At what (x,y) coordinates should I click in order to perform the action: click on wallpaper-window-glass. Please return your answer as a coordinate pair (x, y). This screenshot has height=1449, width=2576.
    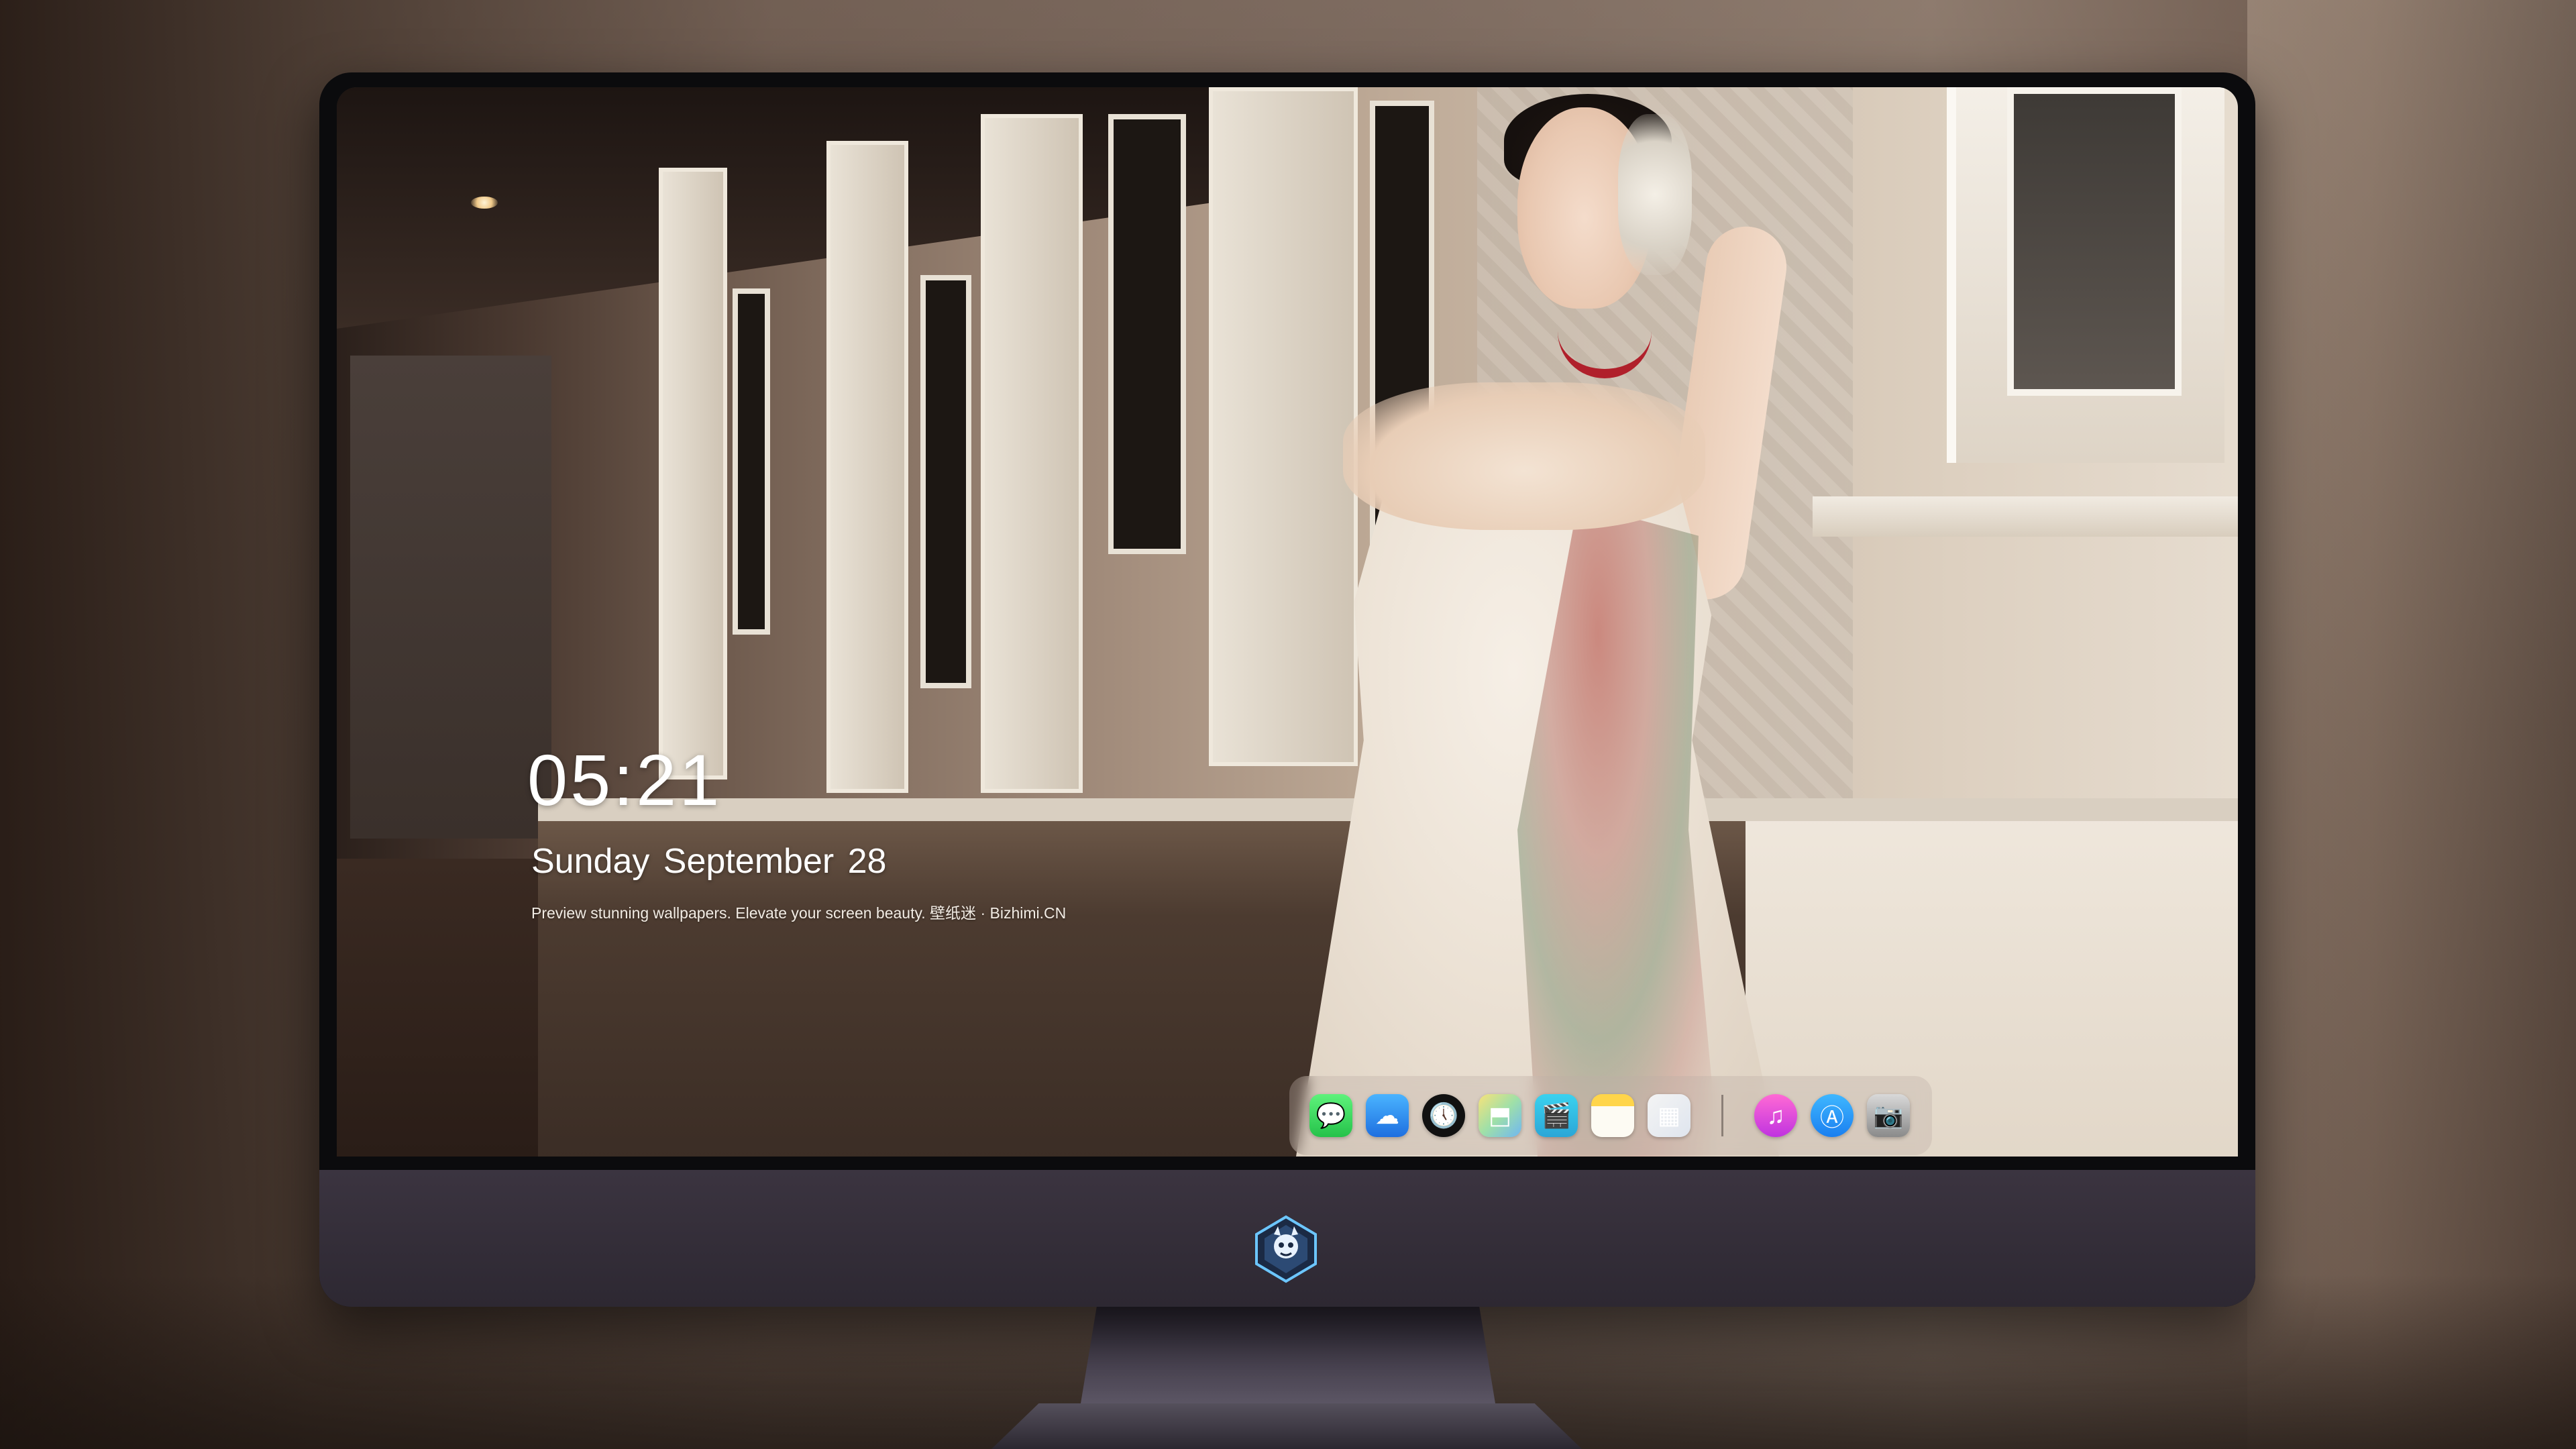
    Looking at the image, I should click on (2094, 241).